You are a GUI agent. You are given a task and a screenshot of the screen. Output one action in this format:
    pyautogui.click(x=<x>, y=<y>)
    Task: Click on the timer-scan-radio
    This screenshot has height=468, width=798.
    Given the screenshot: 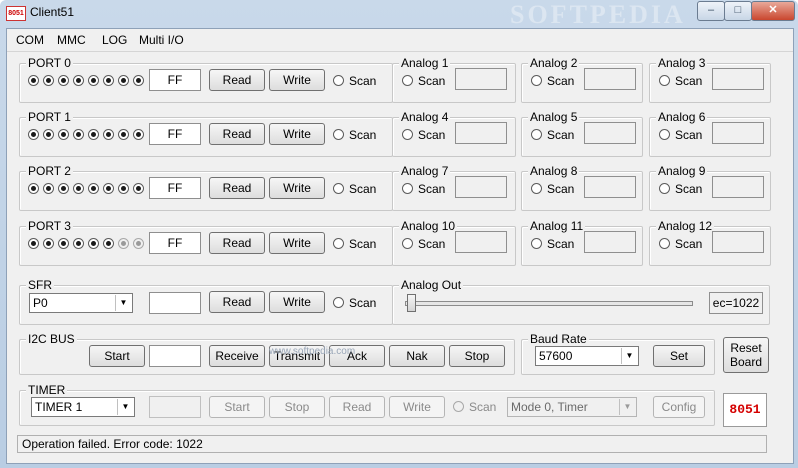 What is the action you would take?
    pyautogui.click(x=458, y=406)
    